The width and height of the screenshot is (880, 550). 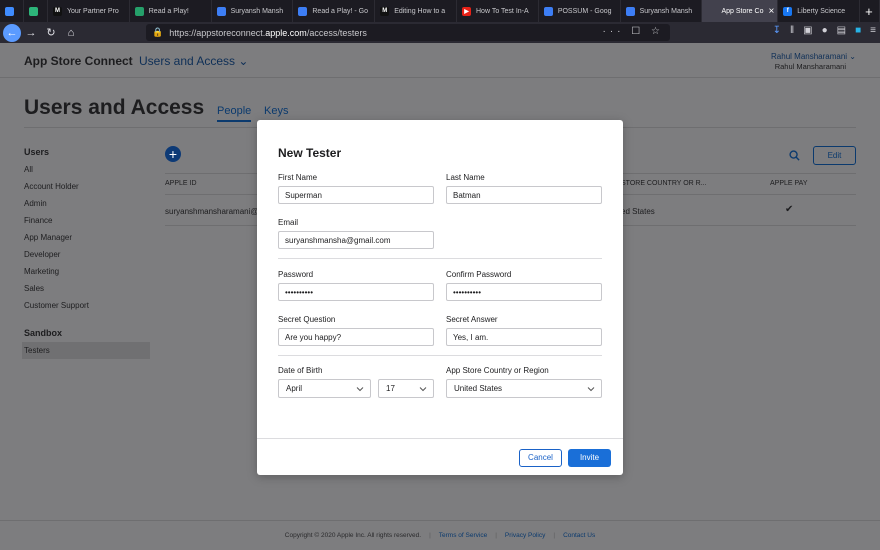 I want to click on browser-tab: M Your Partner Pro, so click(x=89, y=11).